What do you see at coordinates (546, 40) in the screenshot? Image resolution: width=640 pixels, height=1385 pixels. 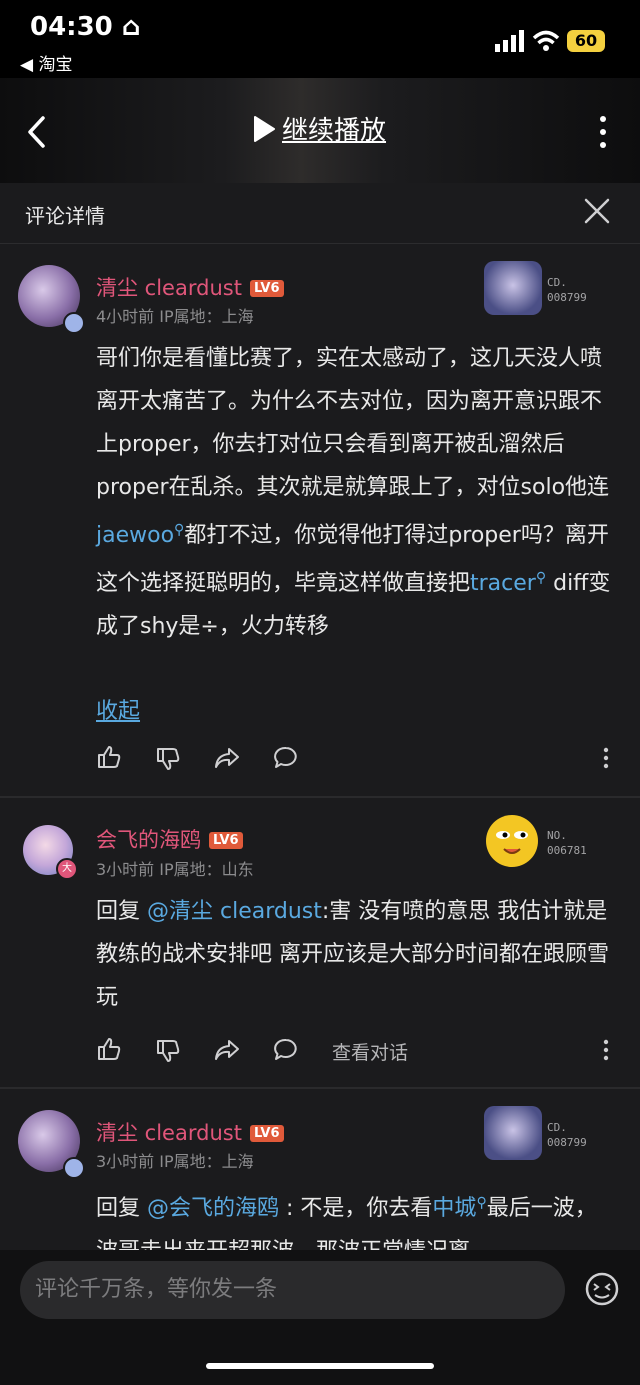 I see `wifi-icon` at bounding box center [546, 40].